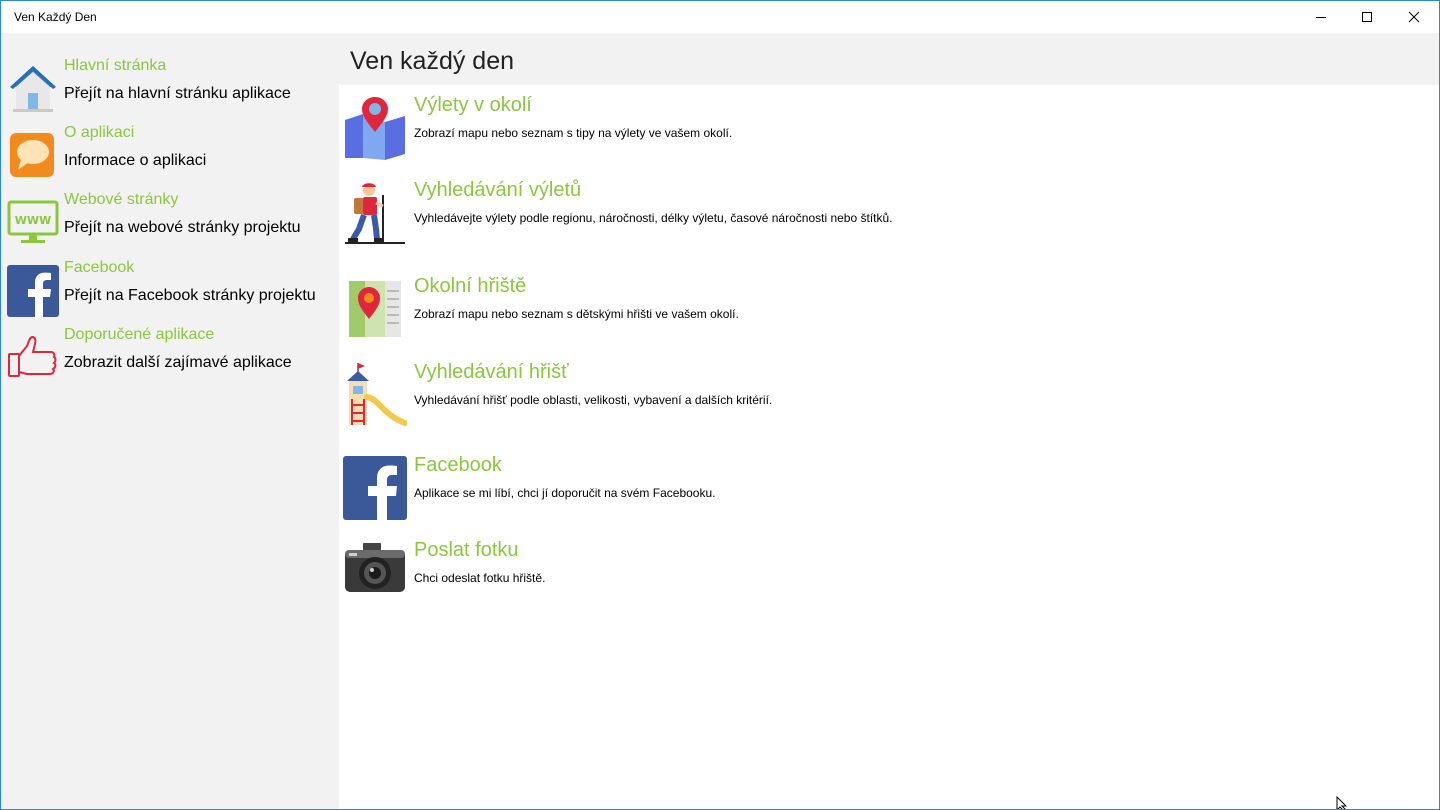  Describe the element at coordinates (99, 267) in the screenshot. I see `sidebar-item-title: Facebook` at that location.